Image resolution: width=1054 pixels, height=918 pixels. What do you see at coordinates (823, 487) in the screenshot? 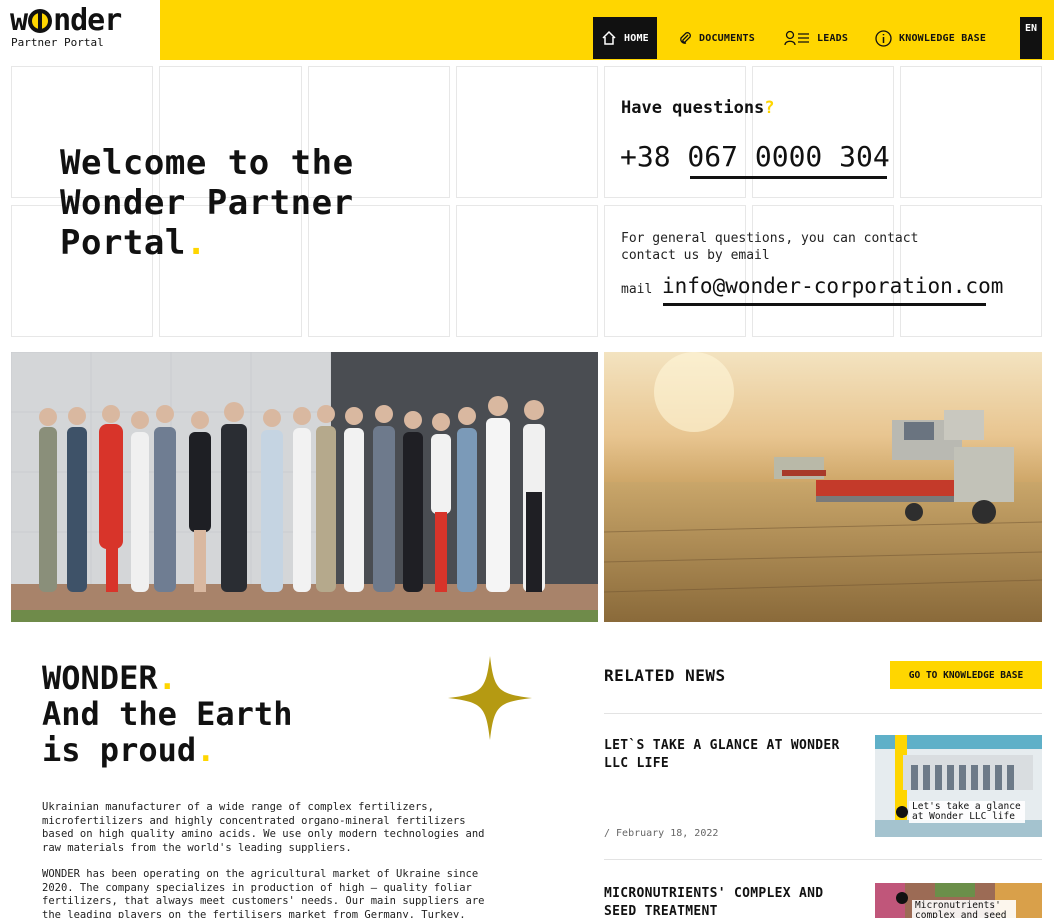
I see `harvester-photo` at bounding box center [823, 487].